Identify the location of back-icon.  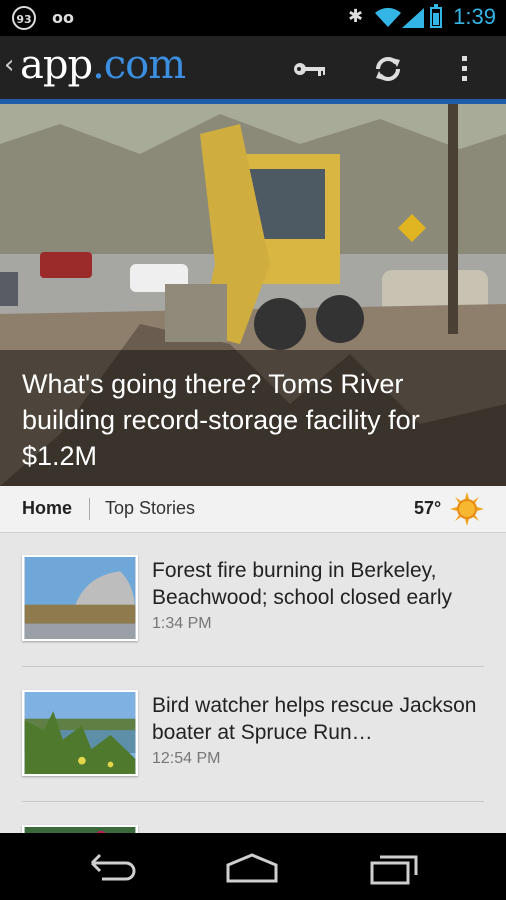
(112, 867).